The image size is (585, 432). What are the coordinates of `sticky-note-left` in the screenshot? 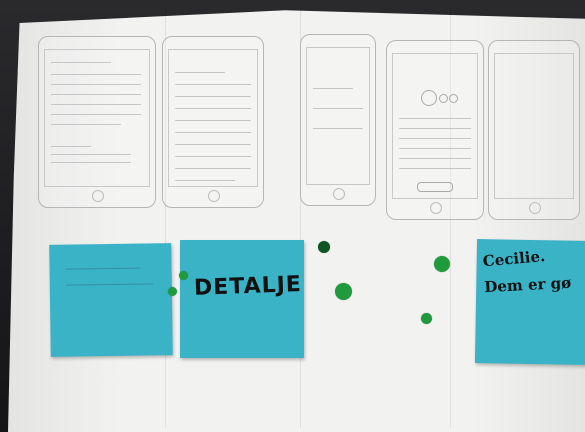 It's located at (111, 300).